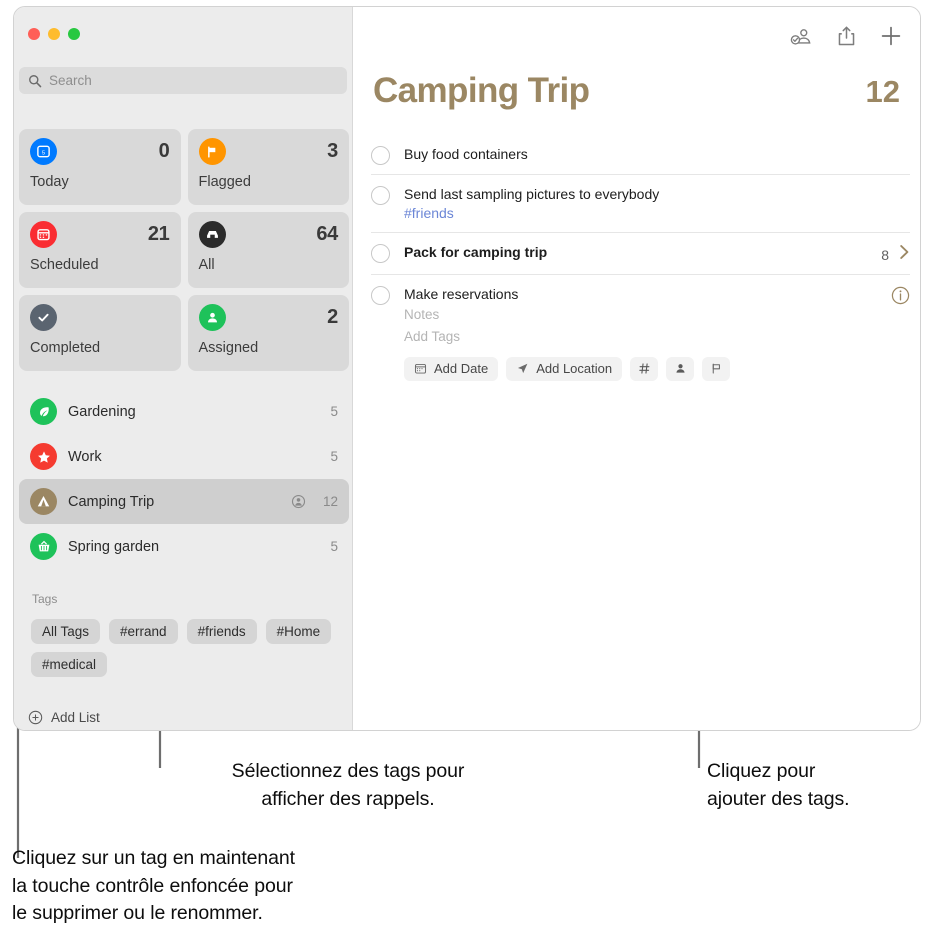 This screenshot has width=934, height=947. Describe the element at coordinates (184, 411) in the screenshot. I see `sidebar-list-gardening: Gardening 5` at that location.